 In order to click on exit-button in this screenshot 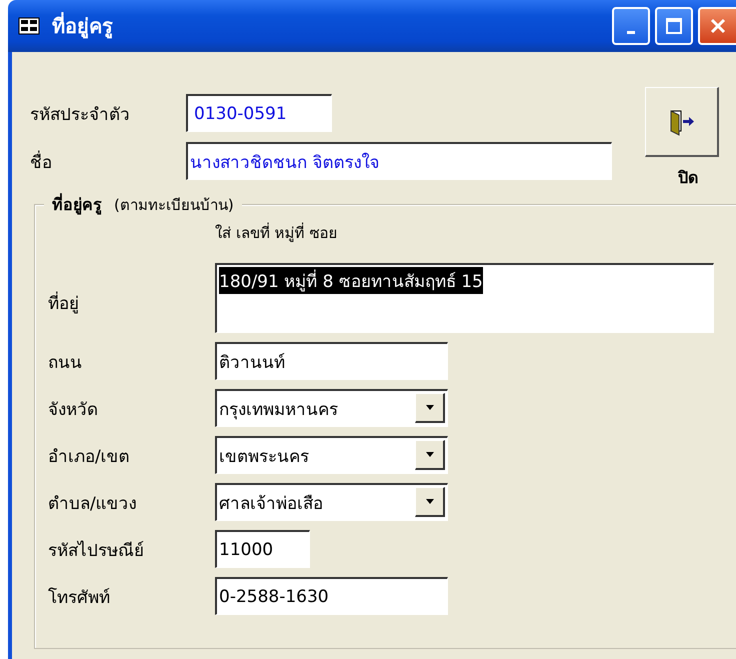, I will do `click(682, 122)`.